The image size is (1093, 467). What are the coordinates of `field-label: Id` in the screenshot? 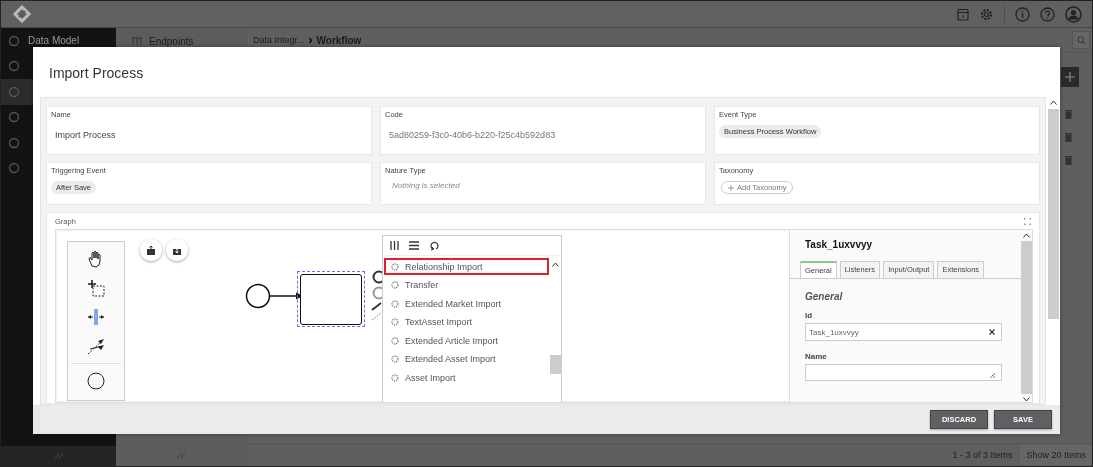 It's located at (809, 315).